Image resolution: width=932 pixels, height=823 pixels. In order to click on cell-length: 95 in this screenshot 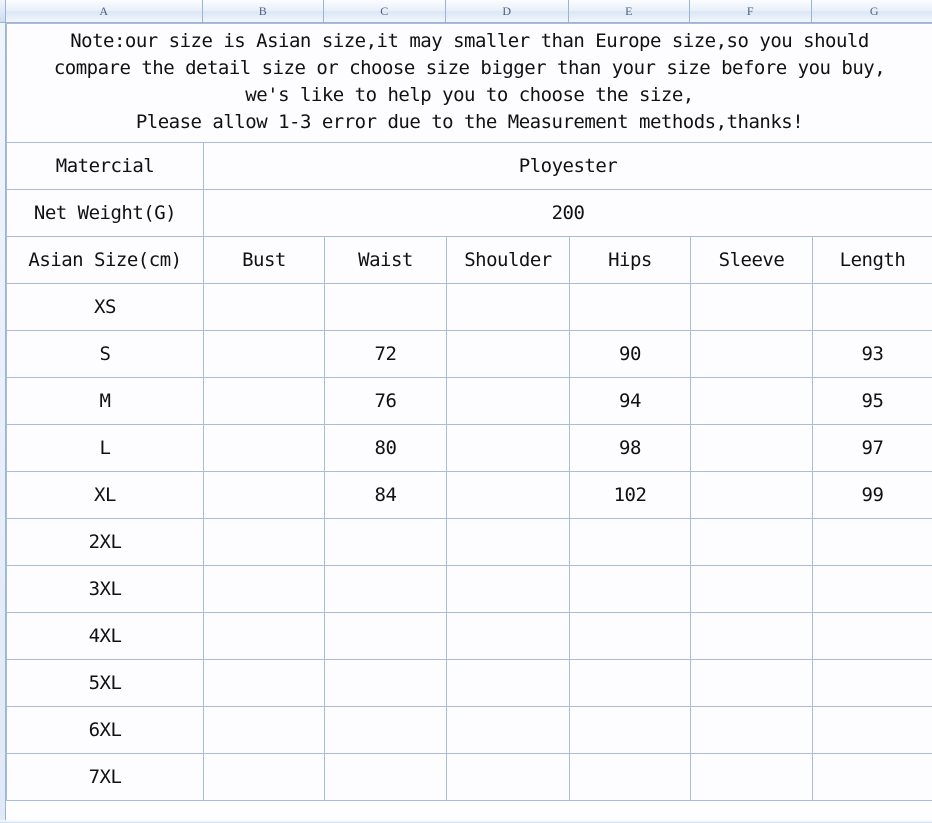, I will do `click(872, 400)`.